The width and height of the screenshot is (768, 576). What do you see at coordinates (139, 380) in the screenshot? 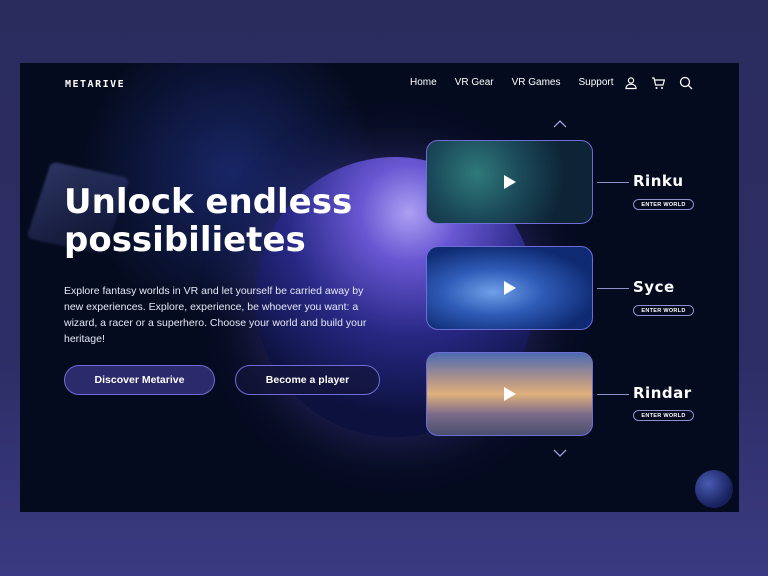
I see `discover-button: Discover Metarive` at bounding box center [139, 380].